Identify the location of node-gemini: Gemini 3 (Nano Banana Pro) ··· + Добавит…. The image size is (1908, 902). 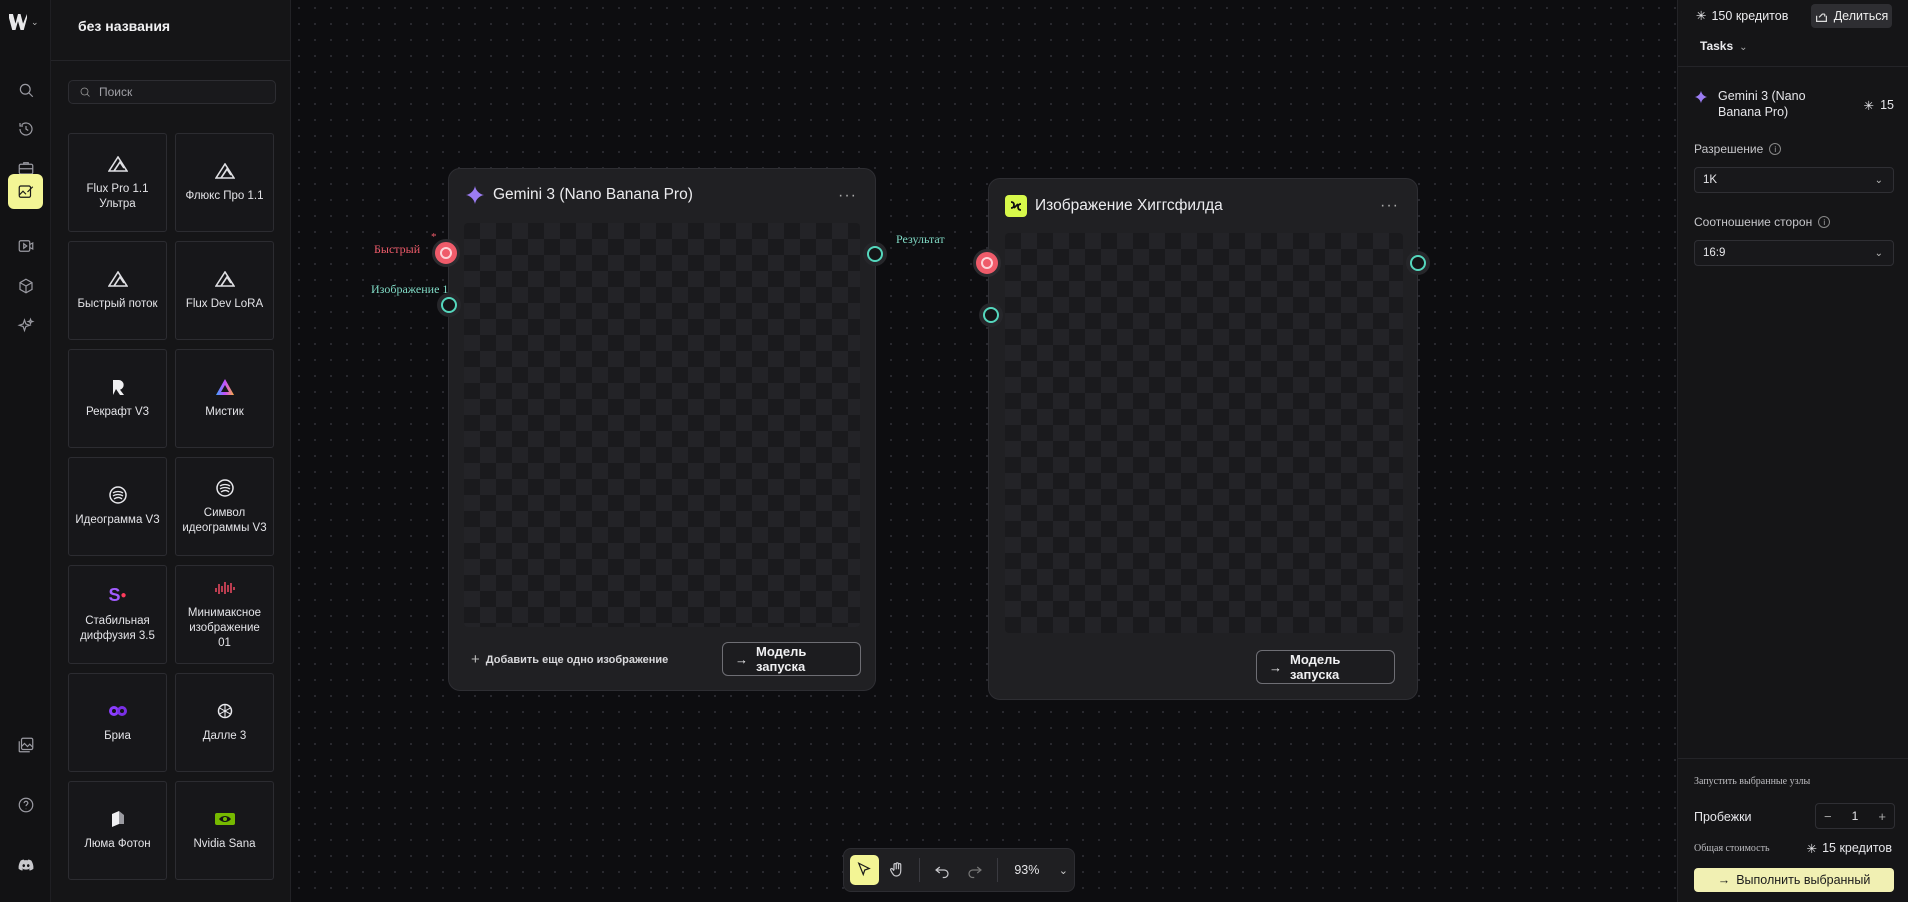
(662, 429).